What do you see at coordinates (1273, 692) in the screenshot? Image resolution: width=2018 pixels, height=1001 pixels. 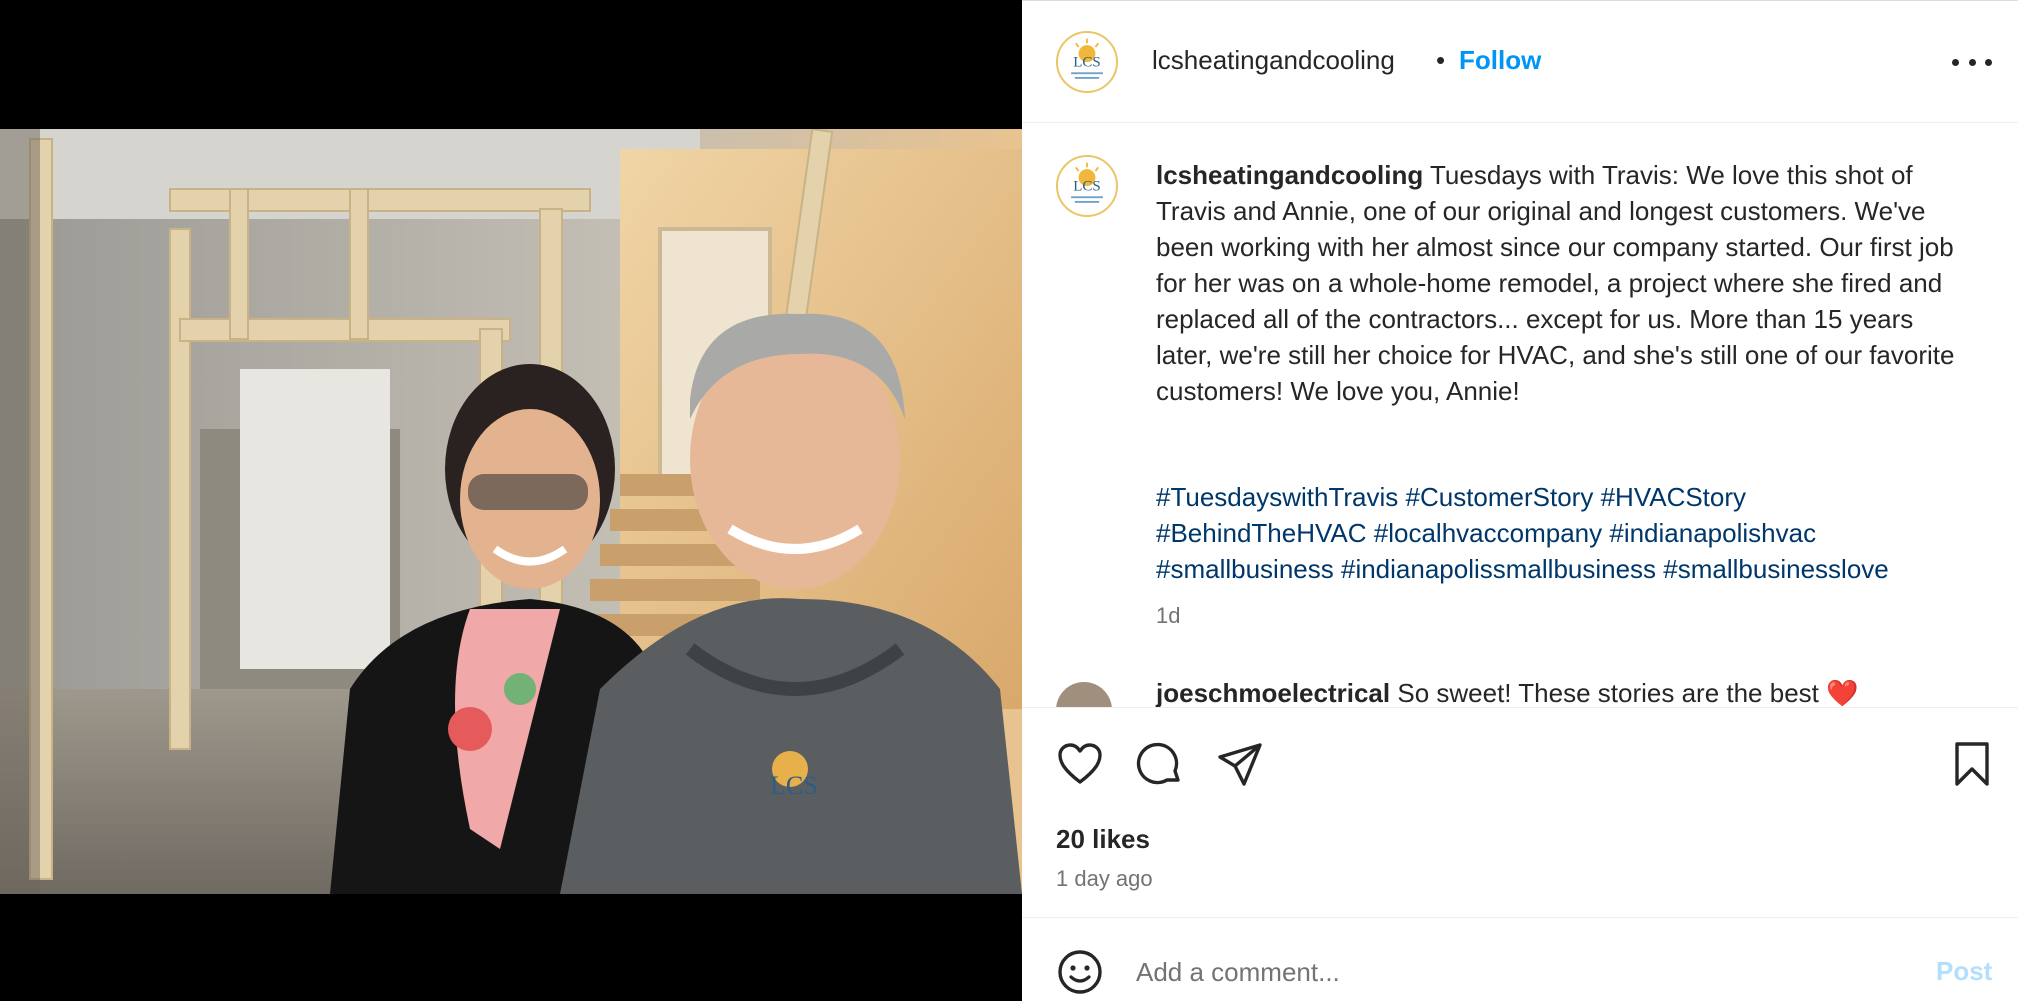 I see `commenter-username: joeschmoelectrical` at bounding box center [1273, 692].